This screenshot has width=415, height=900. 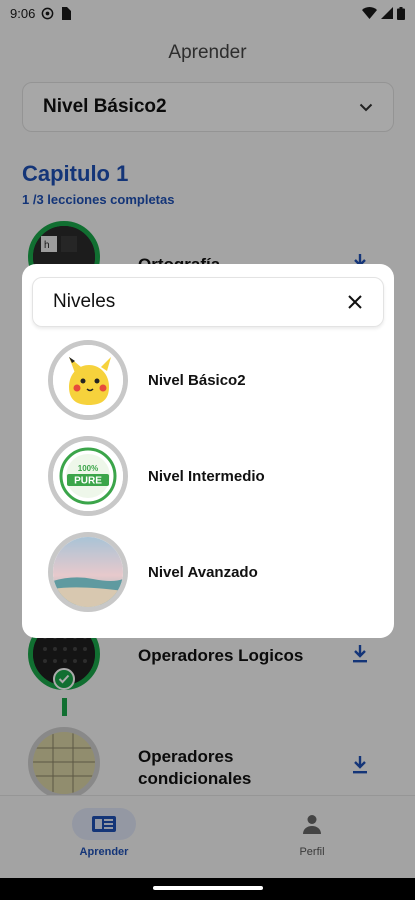 I want to click on svg-text: 100%, so click(x=88, y=468).